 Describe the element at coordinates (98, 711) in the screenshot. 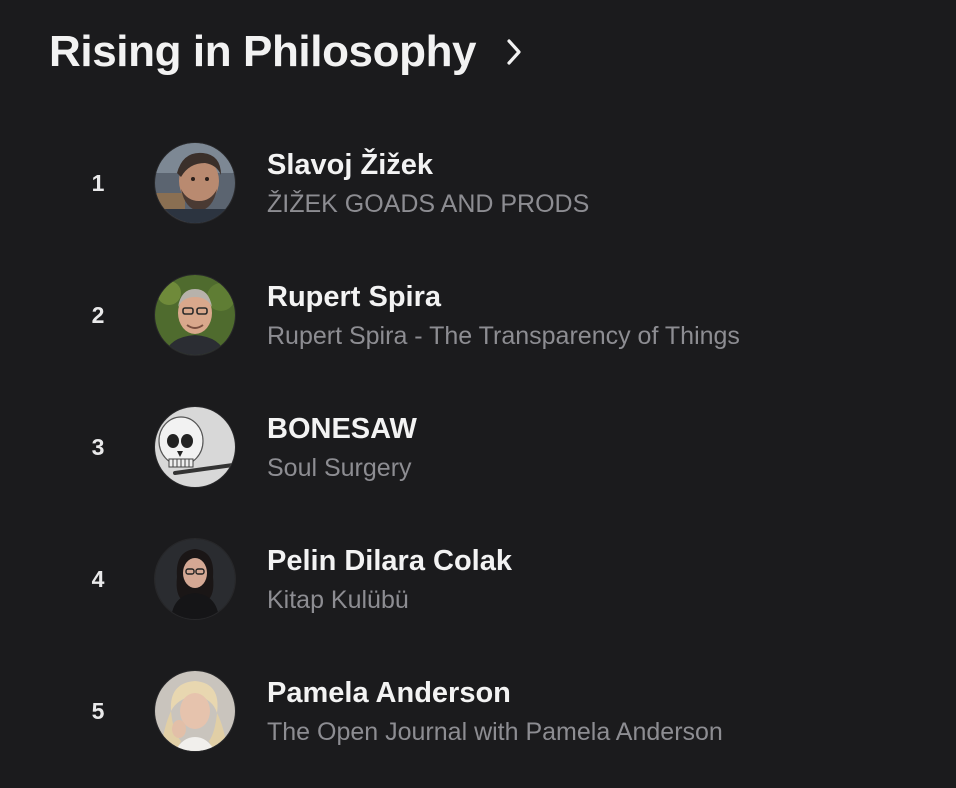

I see `rank-number: 5` at that location.